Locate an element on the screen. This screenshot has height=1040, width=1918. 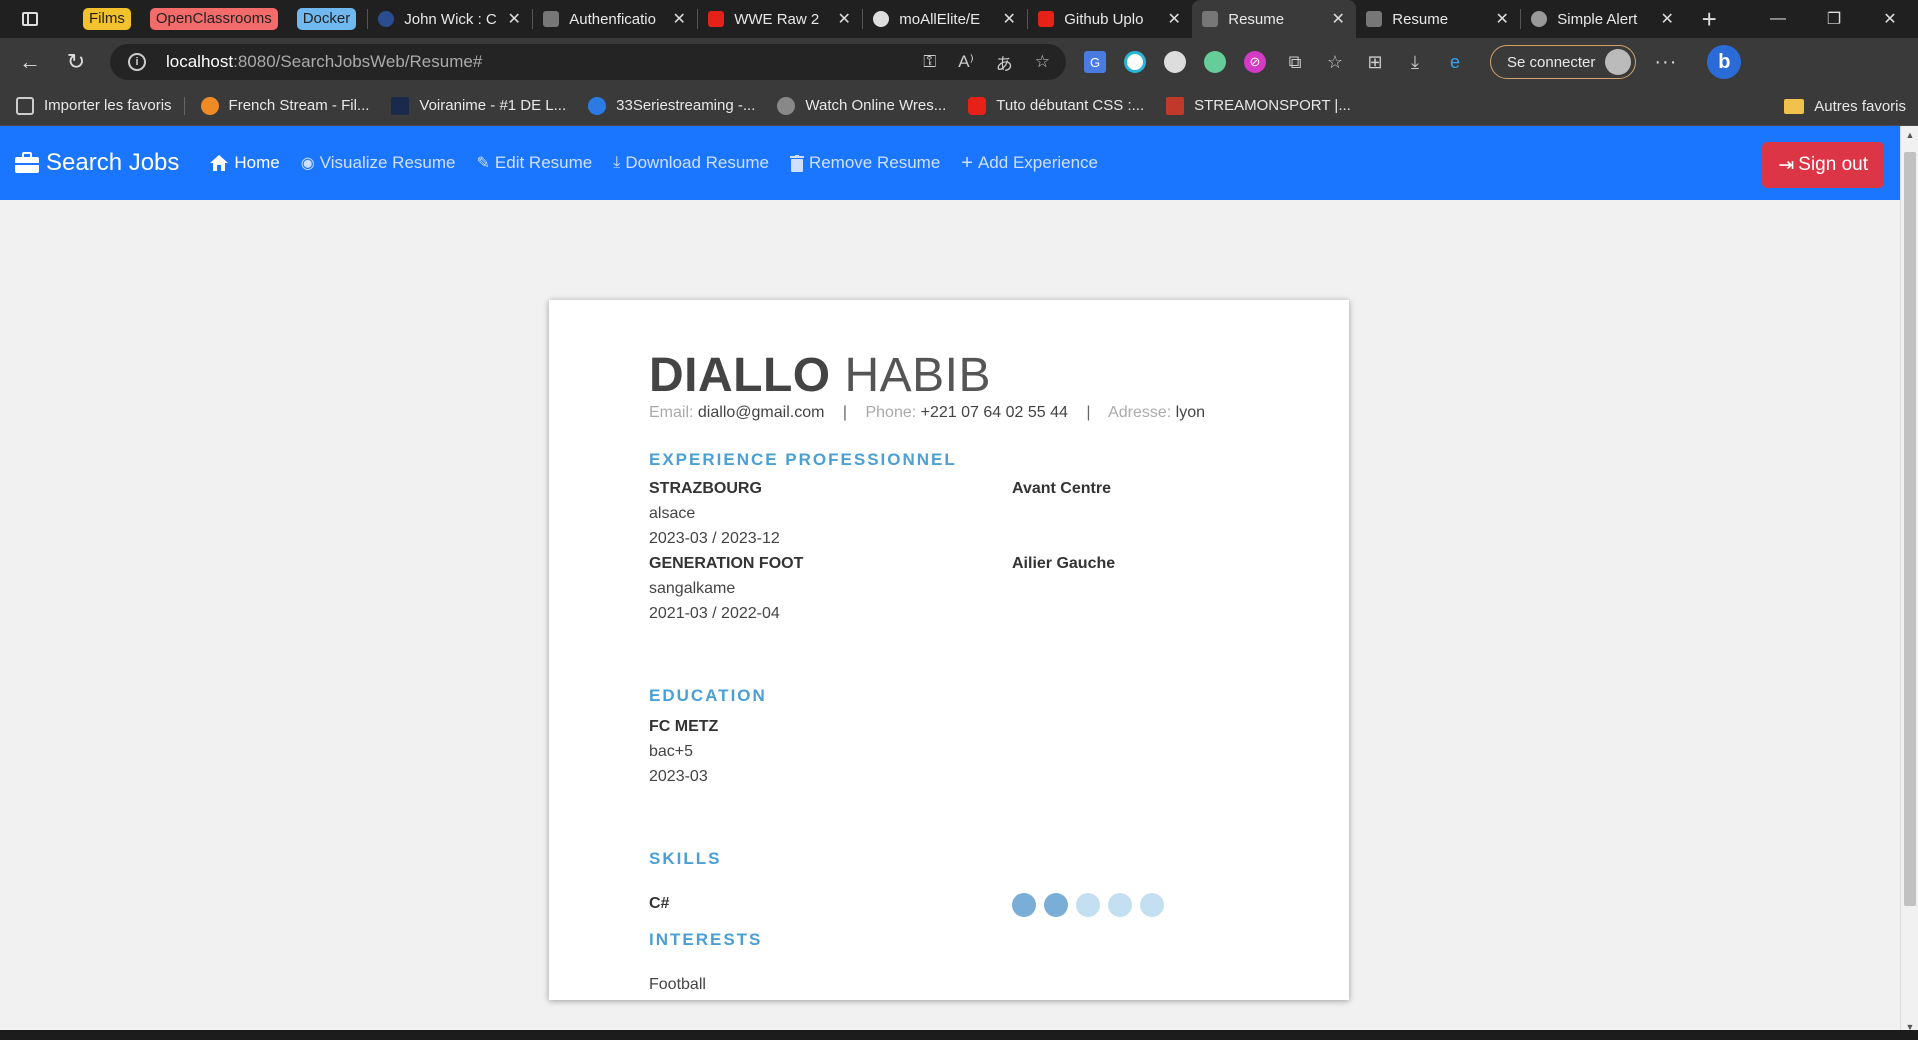
brand-label: Search Jobs is located at coordinates (113, 162).